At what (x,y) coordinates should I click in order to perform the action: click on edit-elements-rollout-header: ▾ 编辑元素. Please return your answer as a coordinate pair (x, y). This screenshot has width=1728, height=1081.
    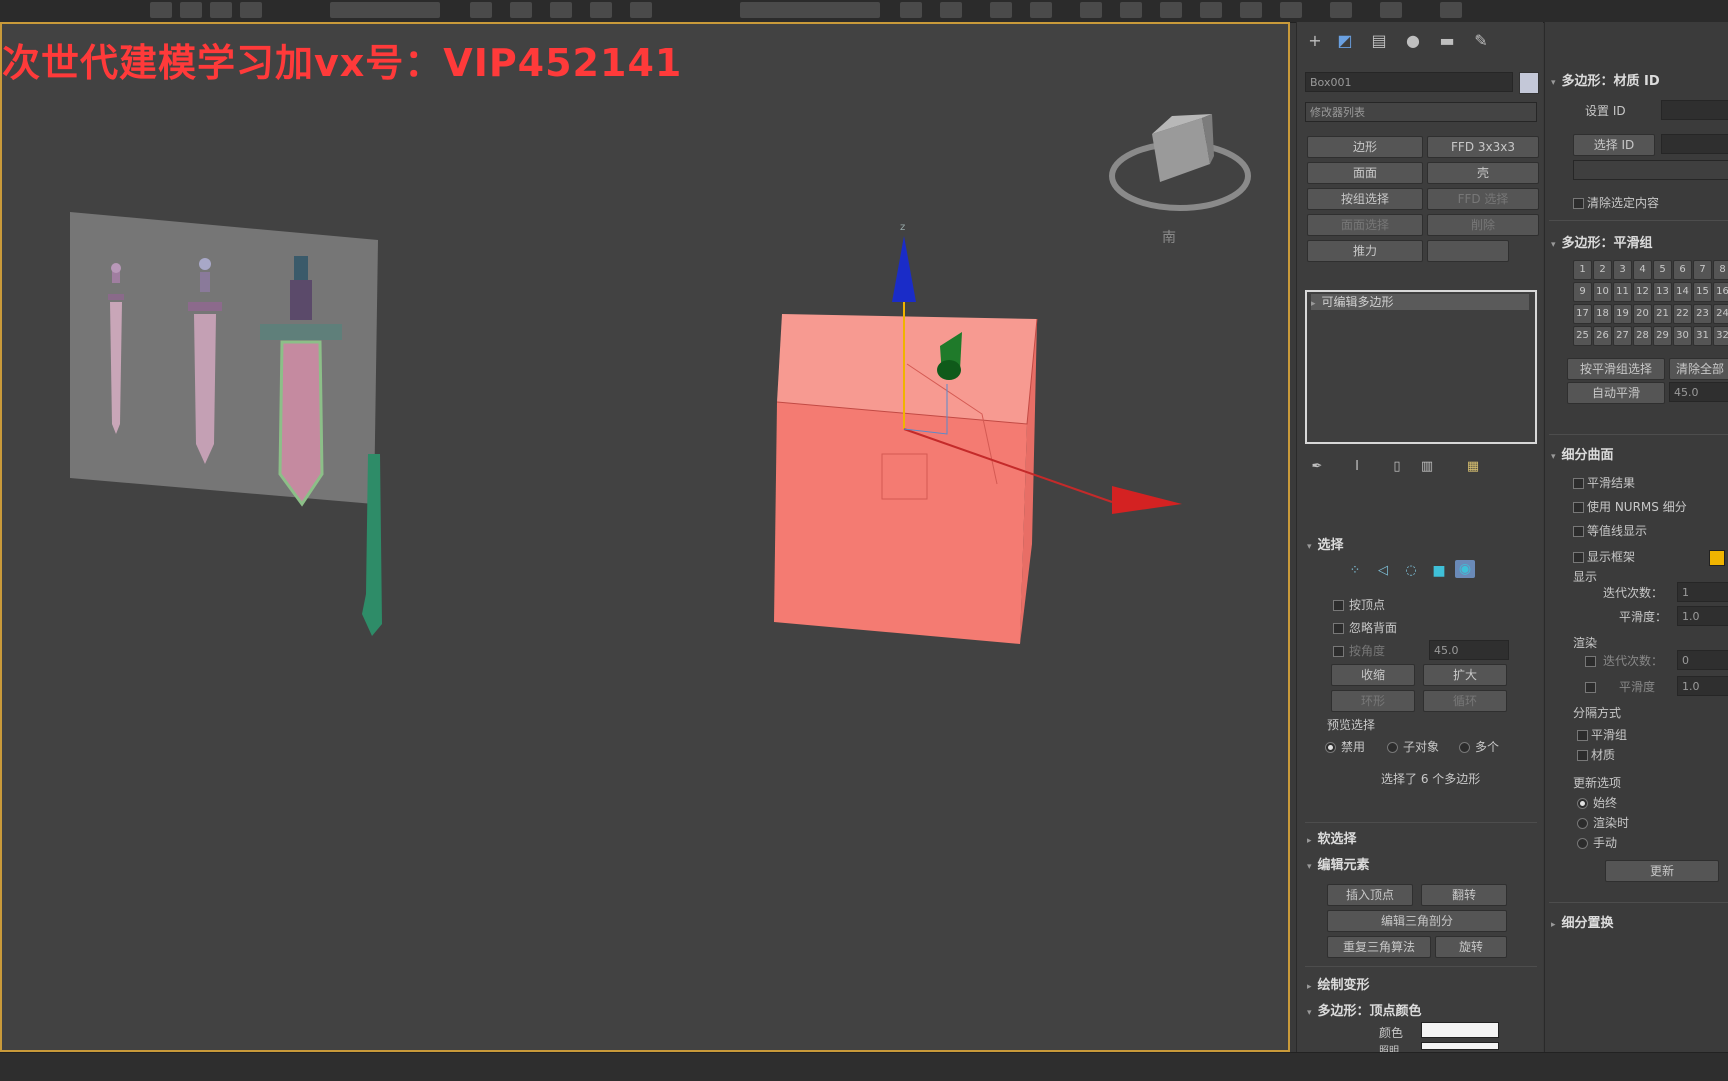
    Looking at the image, I should click on (1338, 863).